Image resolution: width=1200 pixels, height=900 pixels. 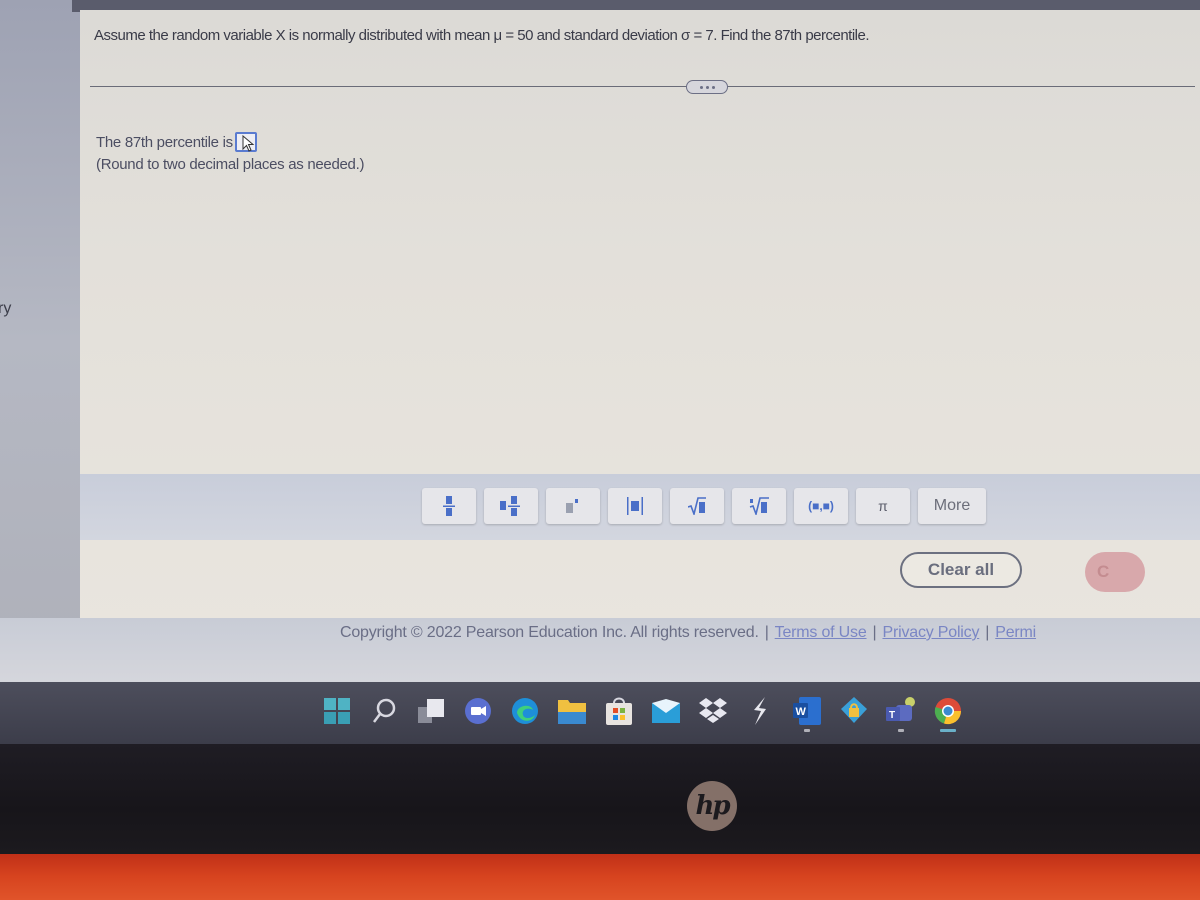 What do you see at coordinates (900, 709) in the screenshot?
I see `teams-icon: T` at bounding box center [900, 709].